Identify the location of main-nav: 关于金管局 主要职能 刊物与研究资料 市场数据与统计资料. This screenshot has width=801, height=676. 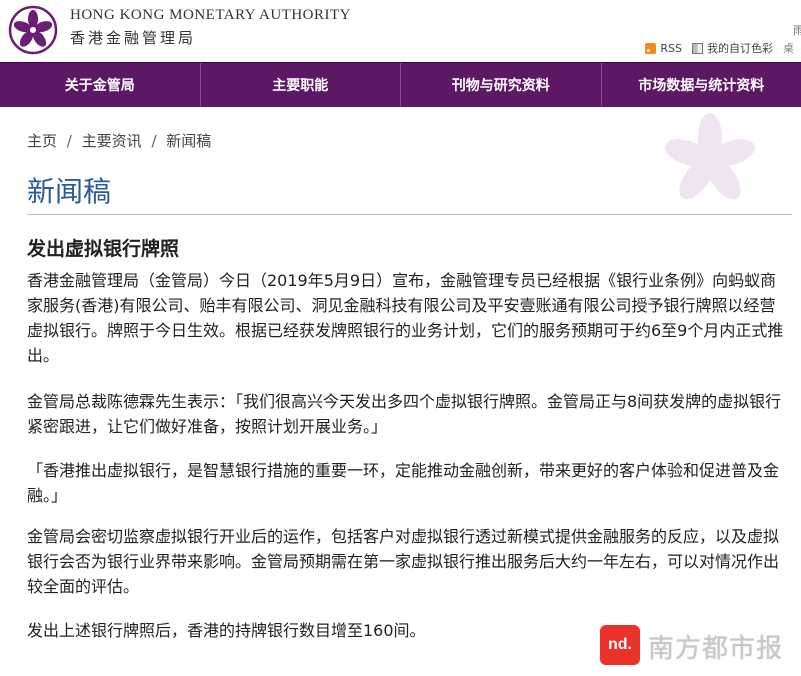
(400, 84).